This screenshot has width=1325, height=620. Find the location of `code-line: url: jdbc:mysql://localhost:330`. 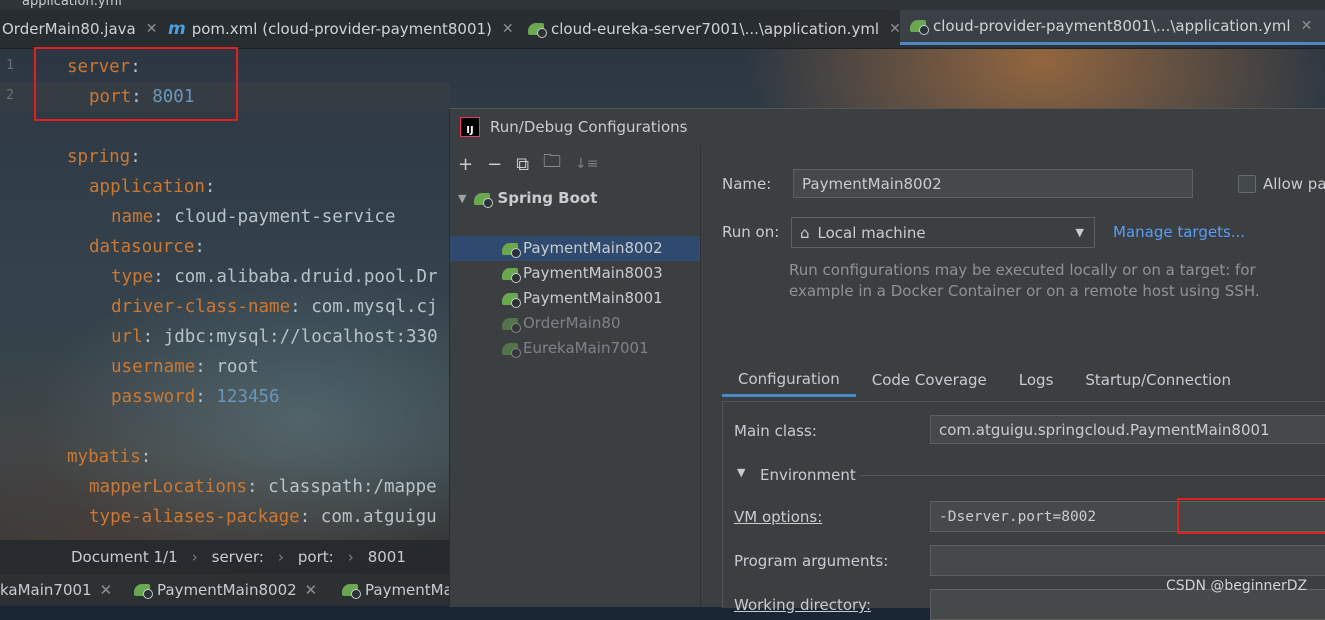

code-line: url: jdbc:mysql://localhost:330 is located at coordinates (274, 337).